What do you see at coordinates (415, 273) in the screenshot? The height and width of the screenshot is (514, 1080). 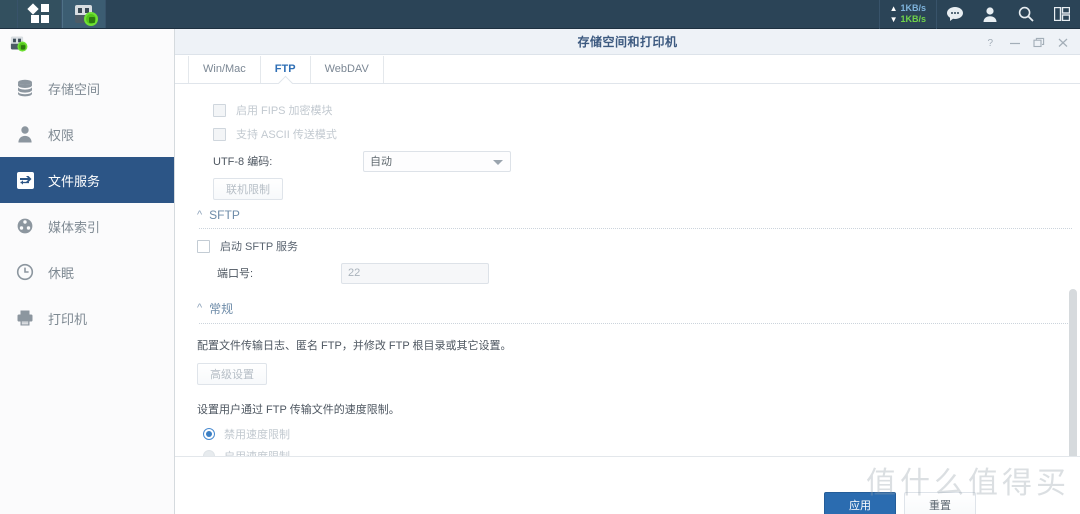 I see `sftp-port-input: 22` at bounding box center [415, 273].